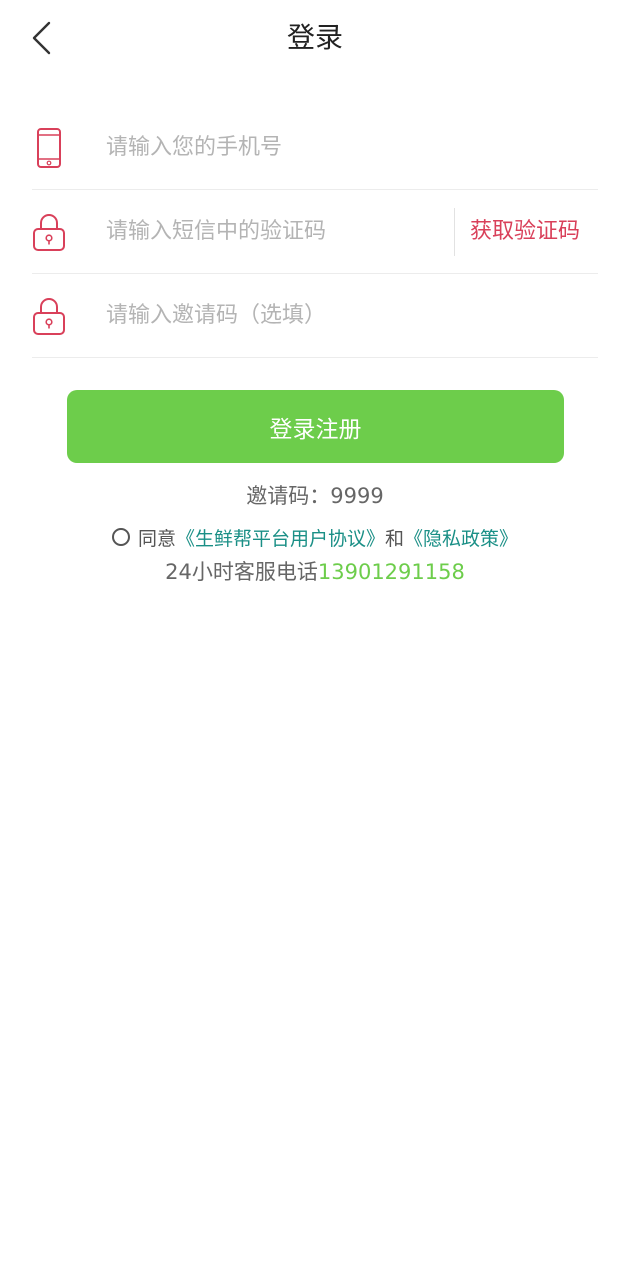 This screenshot has height=1280, width=630. Describe the element at coordinates (525, 232) in the screenshot. I see `get-code-button: 获取验证码` at that location.